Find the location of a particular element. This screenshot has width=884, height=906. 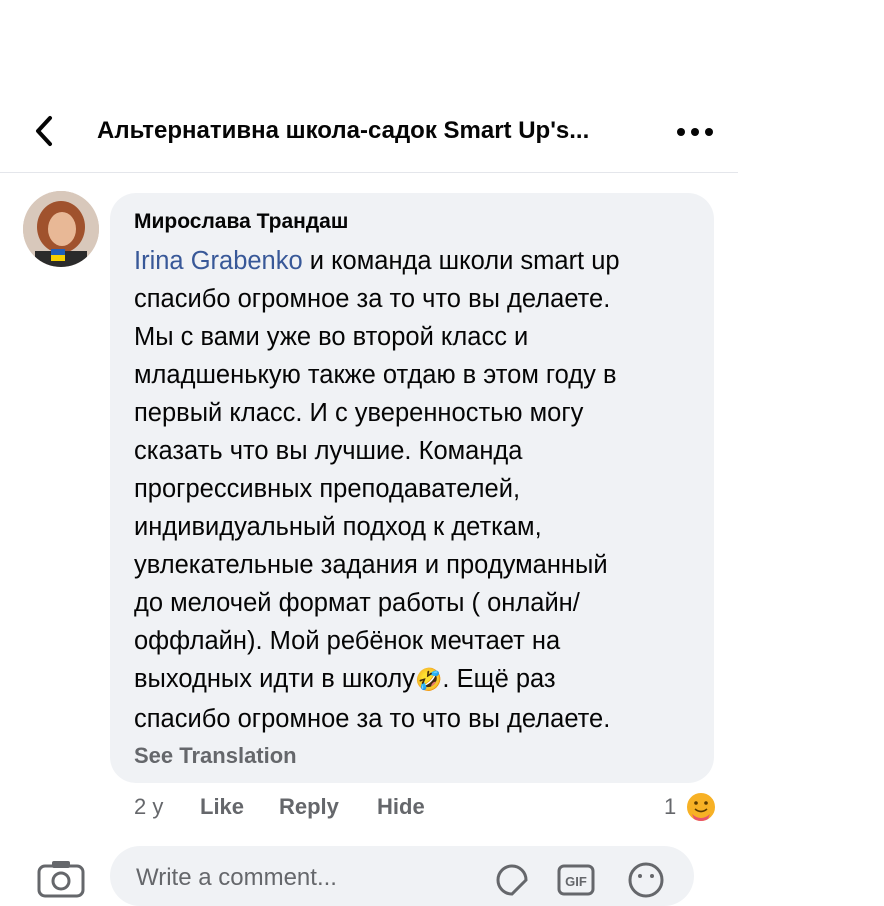

emoji-icon is located at coordinates (646, 880).